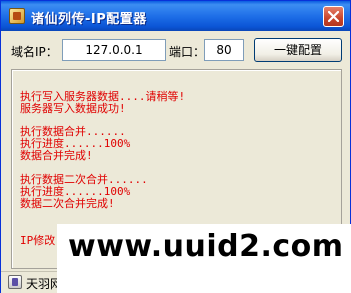 This screenshot has width=351, height=293. What do you see at coordinates (175, 16) in the screenshot?
I see `title-bar: 诸仙列传-IP配置器` at bounding box center [175, 16].